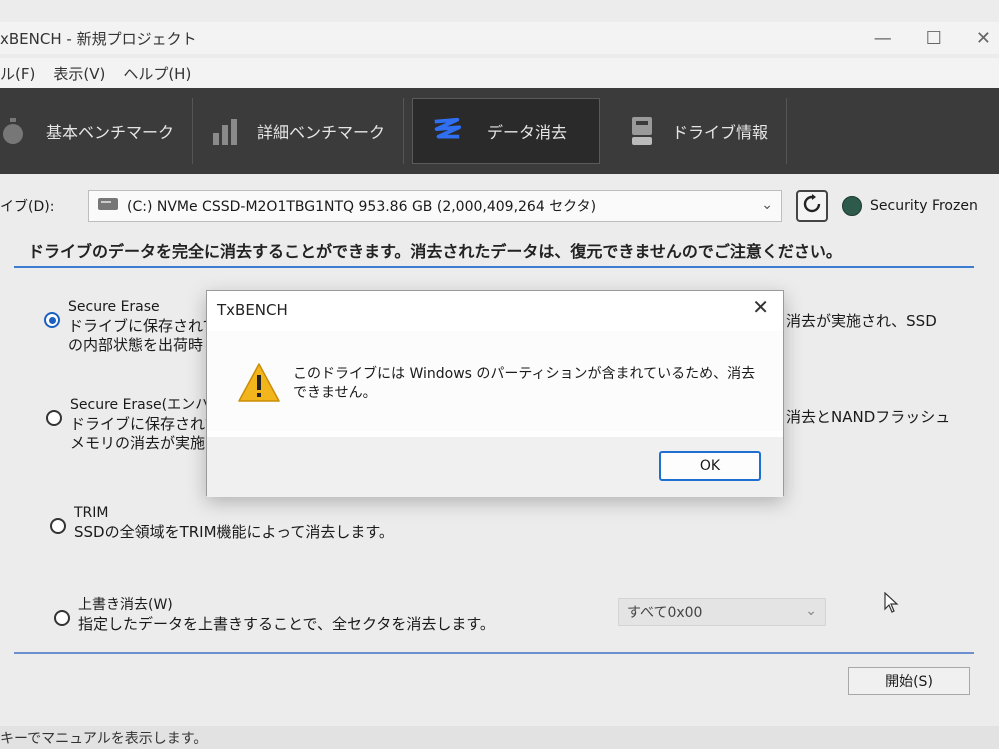 This screenshot has height=749, width=999. Describe the element at coordinates (52, 320) in the screenshot. I see `radio-secure-erase` at that location.